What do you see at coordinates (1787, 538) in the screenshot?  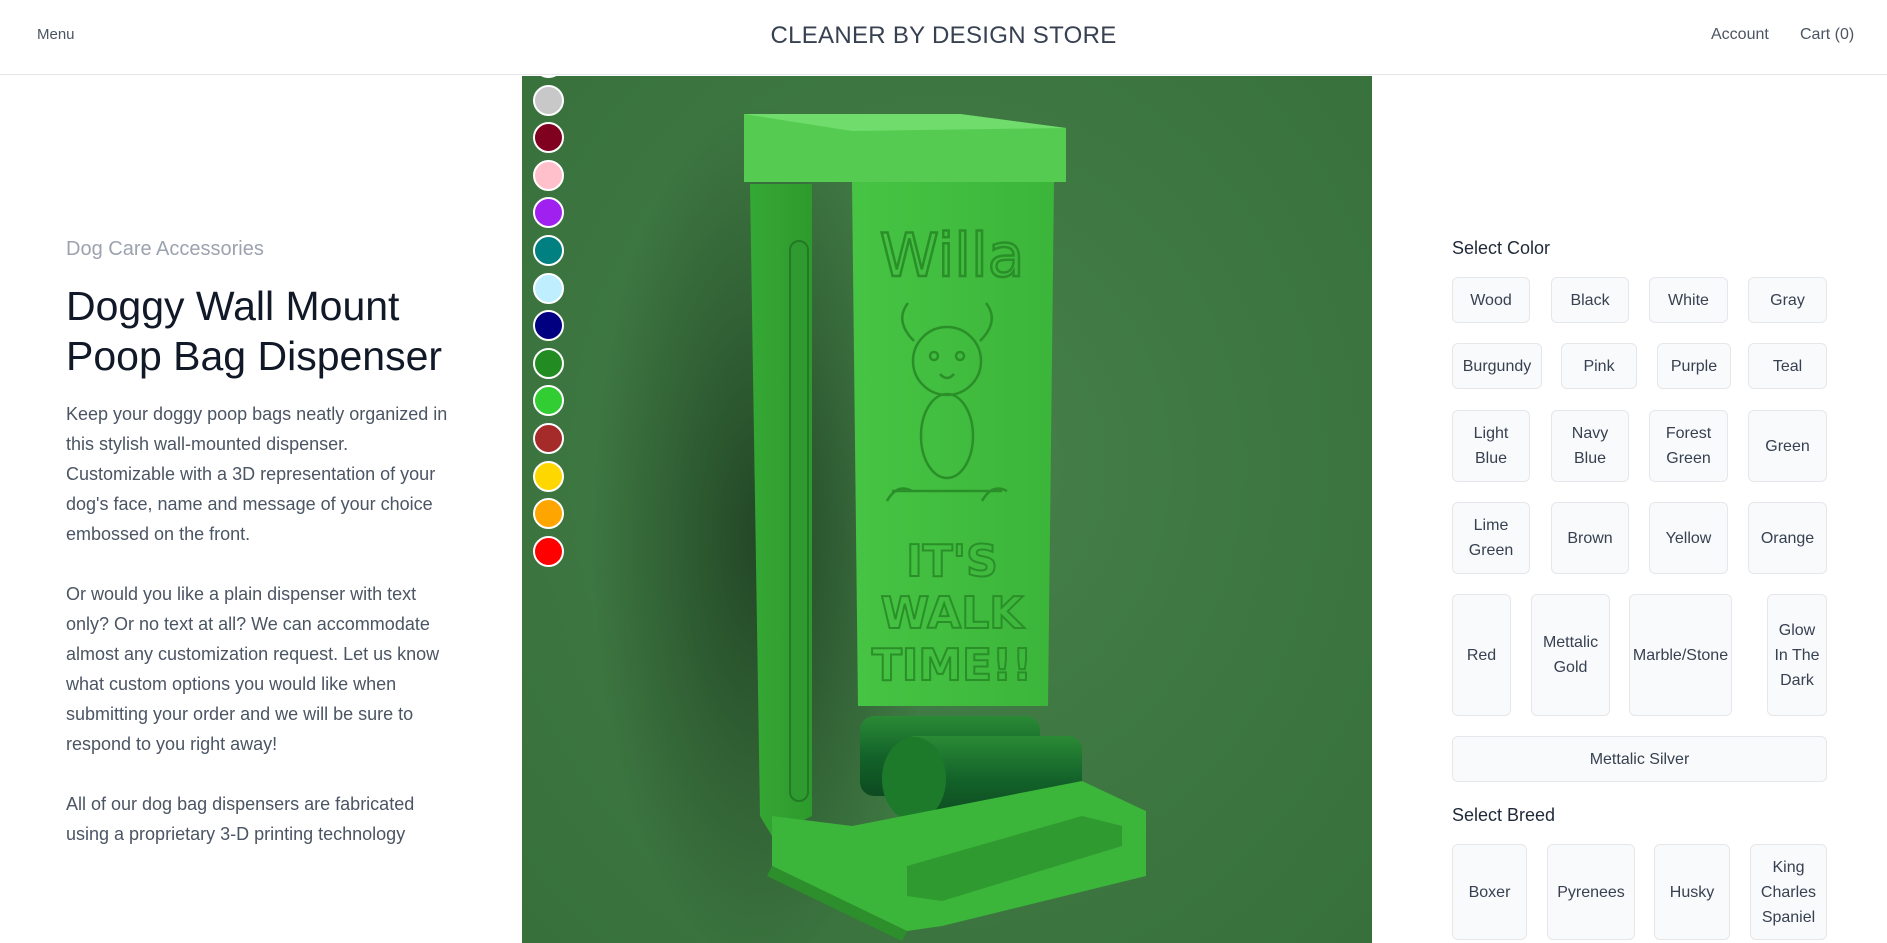 I see `color-option-button: Orange` at bounding box center [1787, 538].